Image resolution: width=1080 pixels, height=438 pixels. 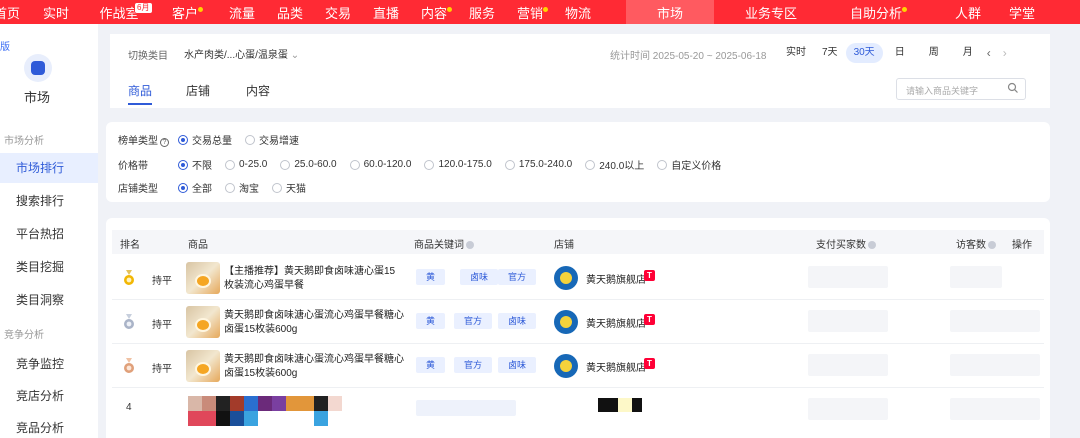 What do you see at coordinates (198, 90) in the screenshot?
I see `tab-shops: 店铺` at bounding box center [198, 90].